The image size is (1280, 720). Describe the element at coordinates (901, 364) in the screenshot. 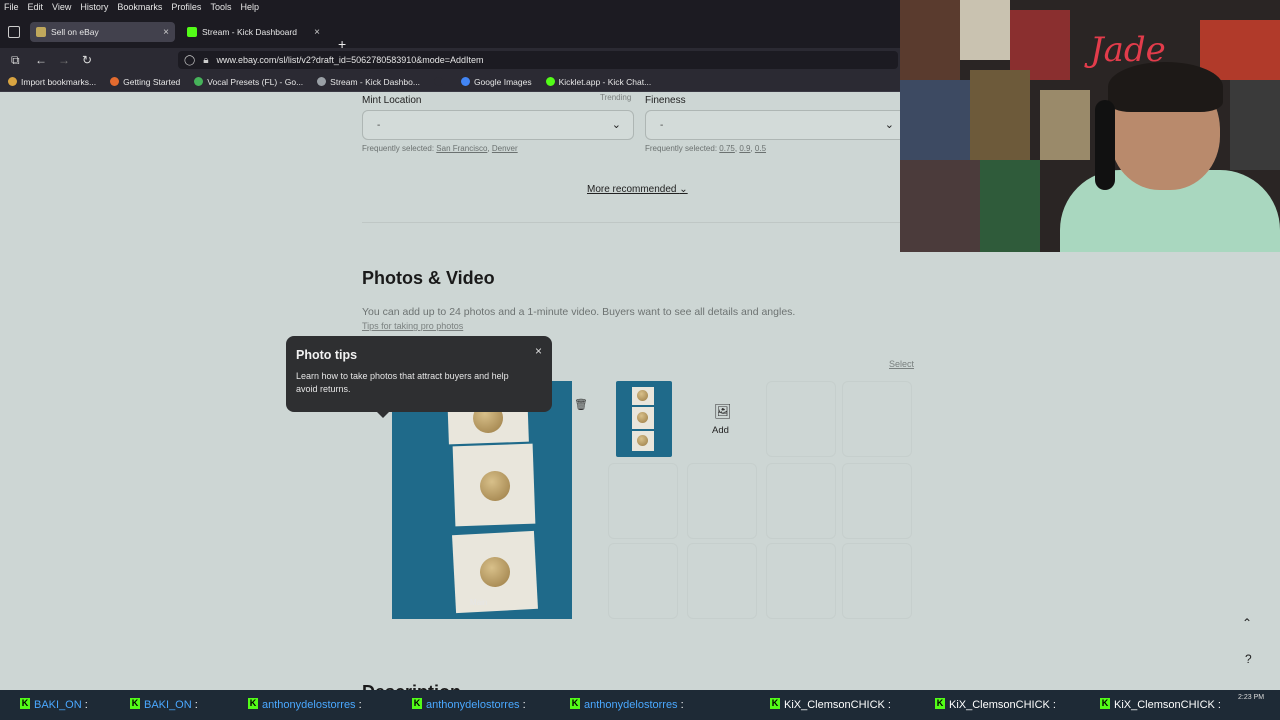

I see `select-photos-link: Select` at that location.